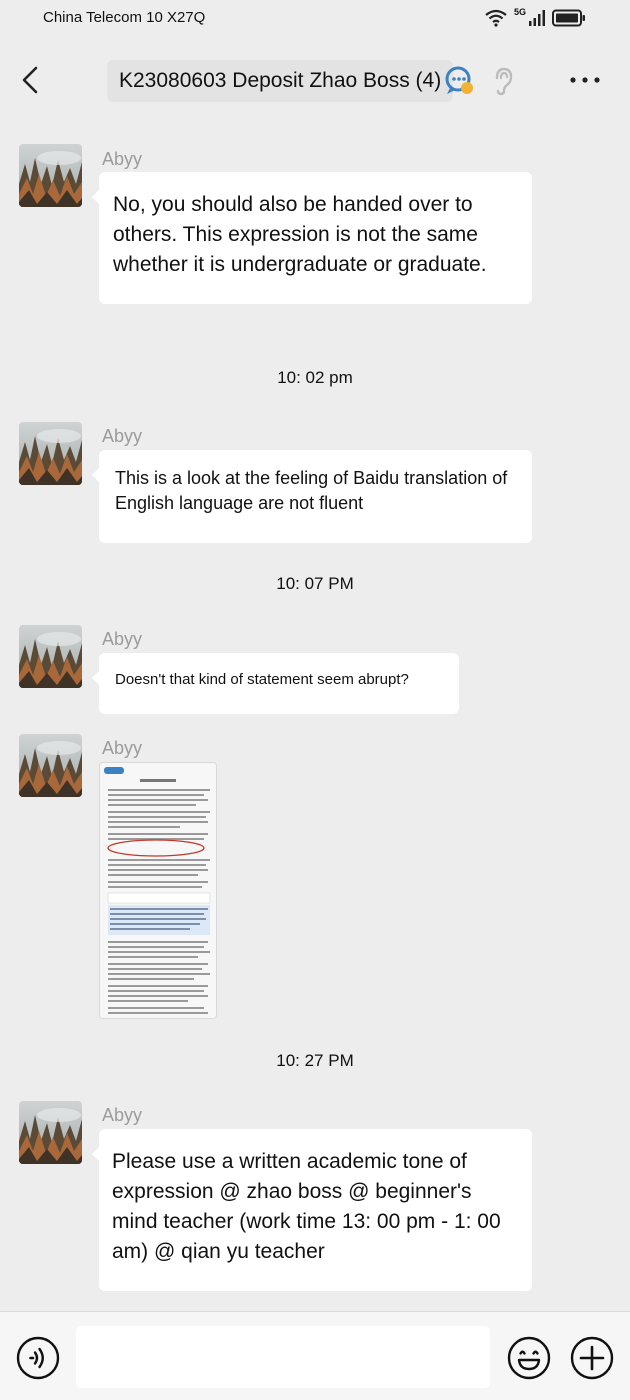 This screenshot has width=630, height=1400. I want to click on back-icon, so click(32, 80).